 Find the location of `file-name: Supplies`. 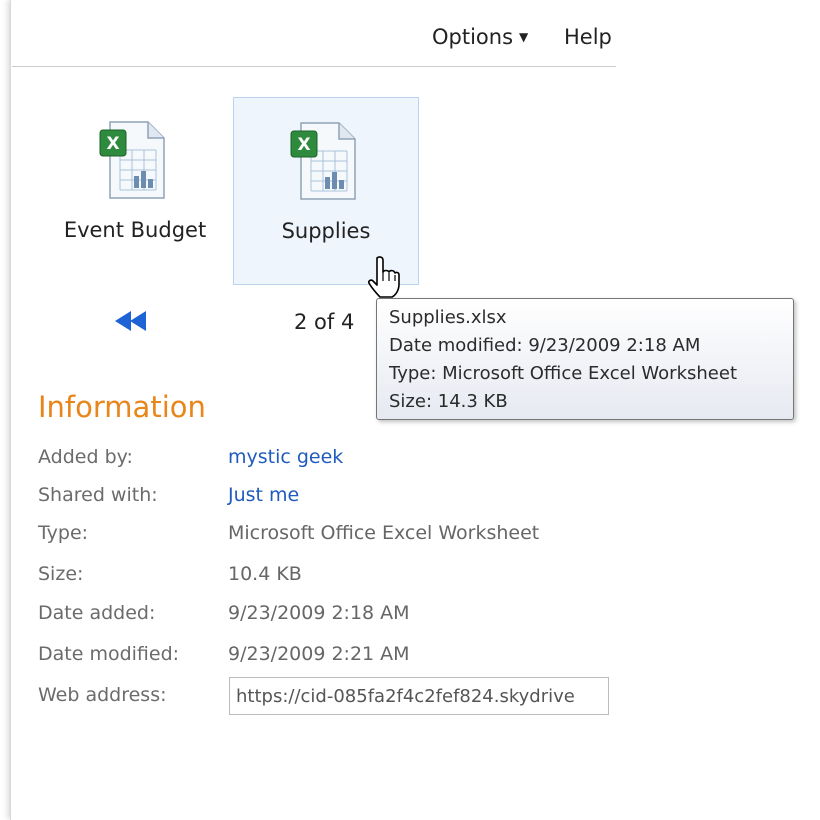

file-name: Supplies is located at coordinates (326, 231).